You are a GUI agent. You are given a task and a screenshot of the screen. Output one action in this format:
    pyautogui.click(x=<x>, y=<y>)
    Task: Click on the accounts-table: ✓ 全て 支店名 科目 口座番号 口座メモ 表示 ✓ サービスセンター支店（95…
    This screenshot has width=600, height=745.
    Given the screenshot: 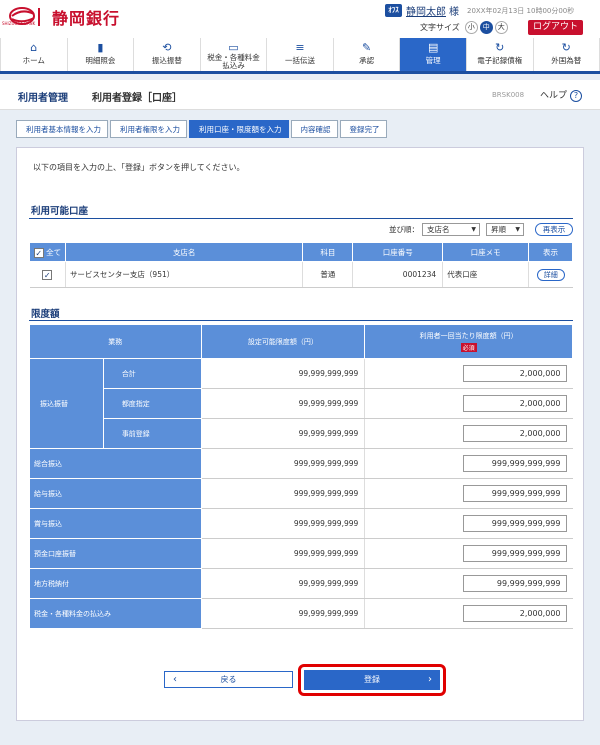 What is the action you would take?
    pyautogui.click(x=301, y=265)
    